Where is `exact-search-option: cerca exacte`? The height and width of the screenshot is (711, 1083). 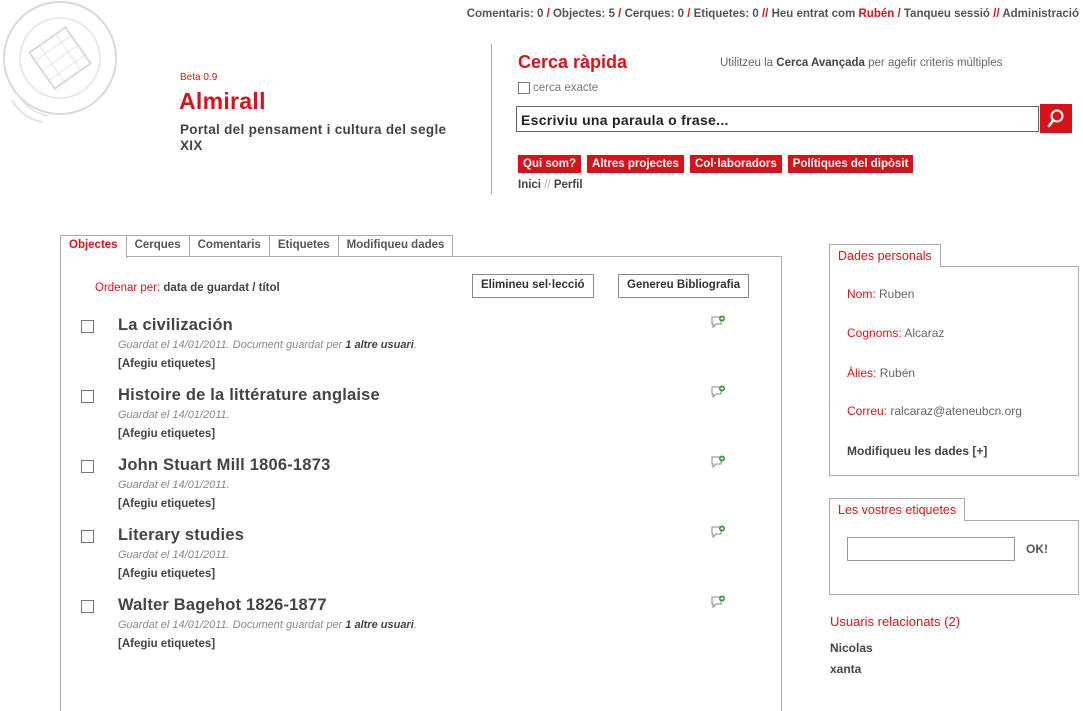 exact-search-option: cerca exacte is located at coordinates (558, 88).